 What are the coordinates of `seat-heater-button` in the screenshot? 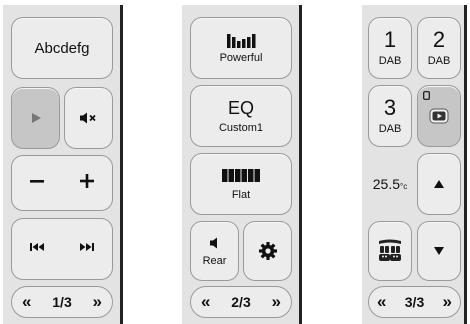 It's located at (390, 251).